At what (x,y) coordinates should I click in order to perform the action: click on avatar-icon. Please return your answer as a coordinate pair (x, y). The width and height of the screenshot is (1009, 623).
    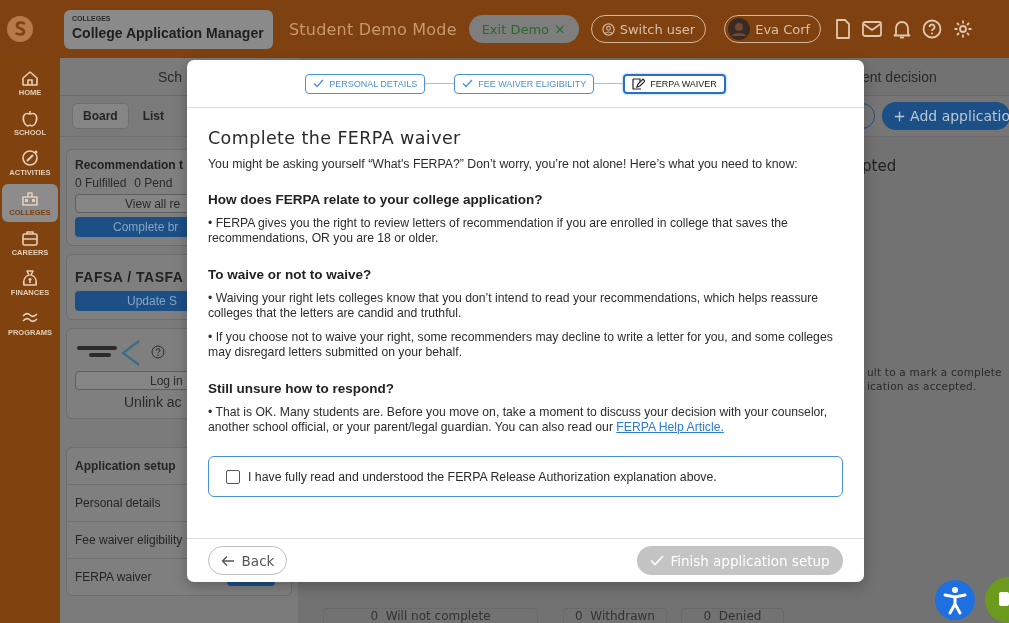
    Looking at the image, I should click on (739, 29).